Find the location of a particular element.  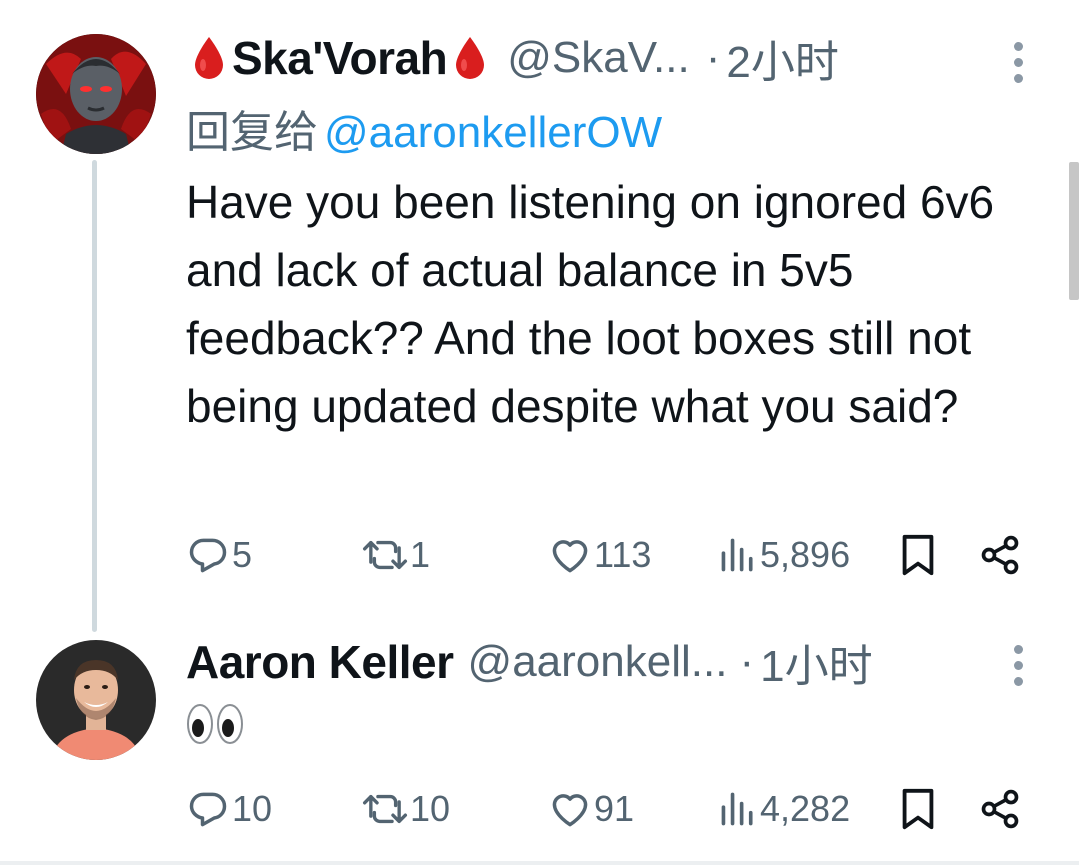

scrollbar is located at coordinates (1074, 231).